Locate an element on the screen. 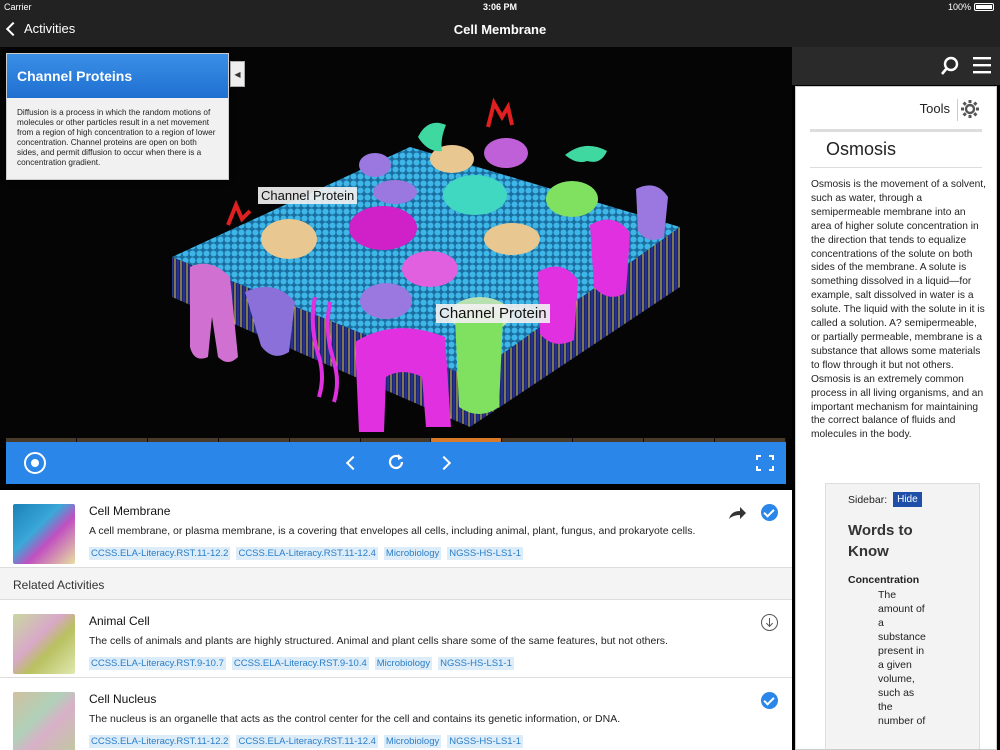 The image size is (1000, 750). next-icon is located at coordinates (446, 463).